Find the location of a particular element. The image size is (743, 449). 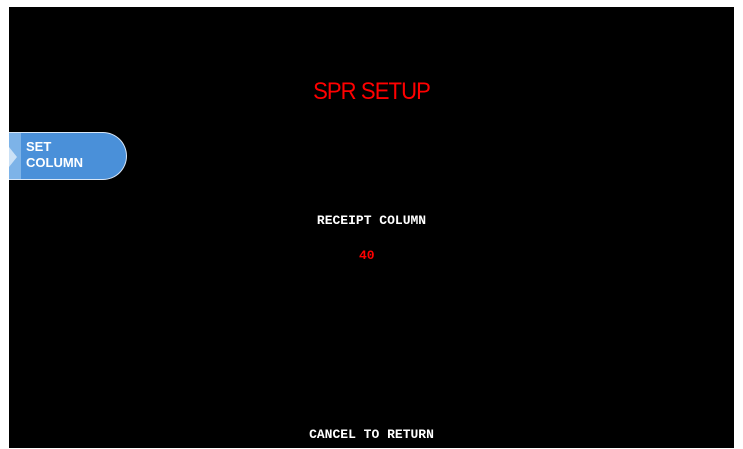

receipt-column-value: 40 is located at coordinates (367, 255).